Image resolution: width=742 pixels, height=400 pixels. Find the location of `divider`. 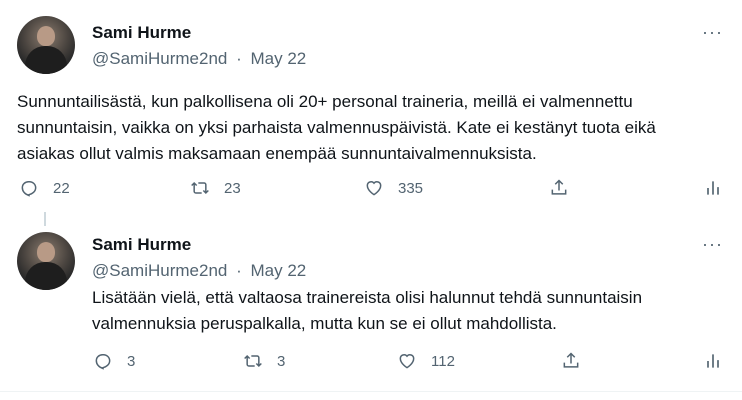

divider is located at coordinates (371, 391).